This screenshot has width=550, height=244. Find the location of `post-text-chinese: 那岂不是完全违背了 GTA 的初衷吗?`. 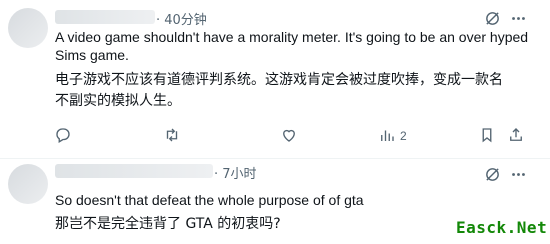

post-text-chinese: 那岂不是完全违背了 GTA 的初衷吗? is located at coordinates (168, 224).